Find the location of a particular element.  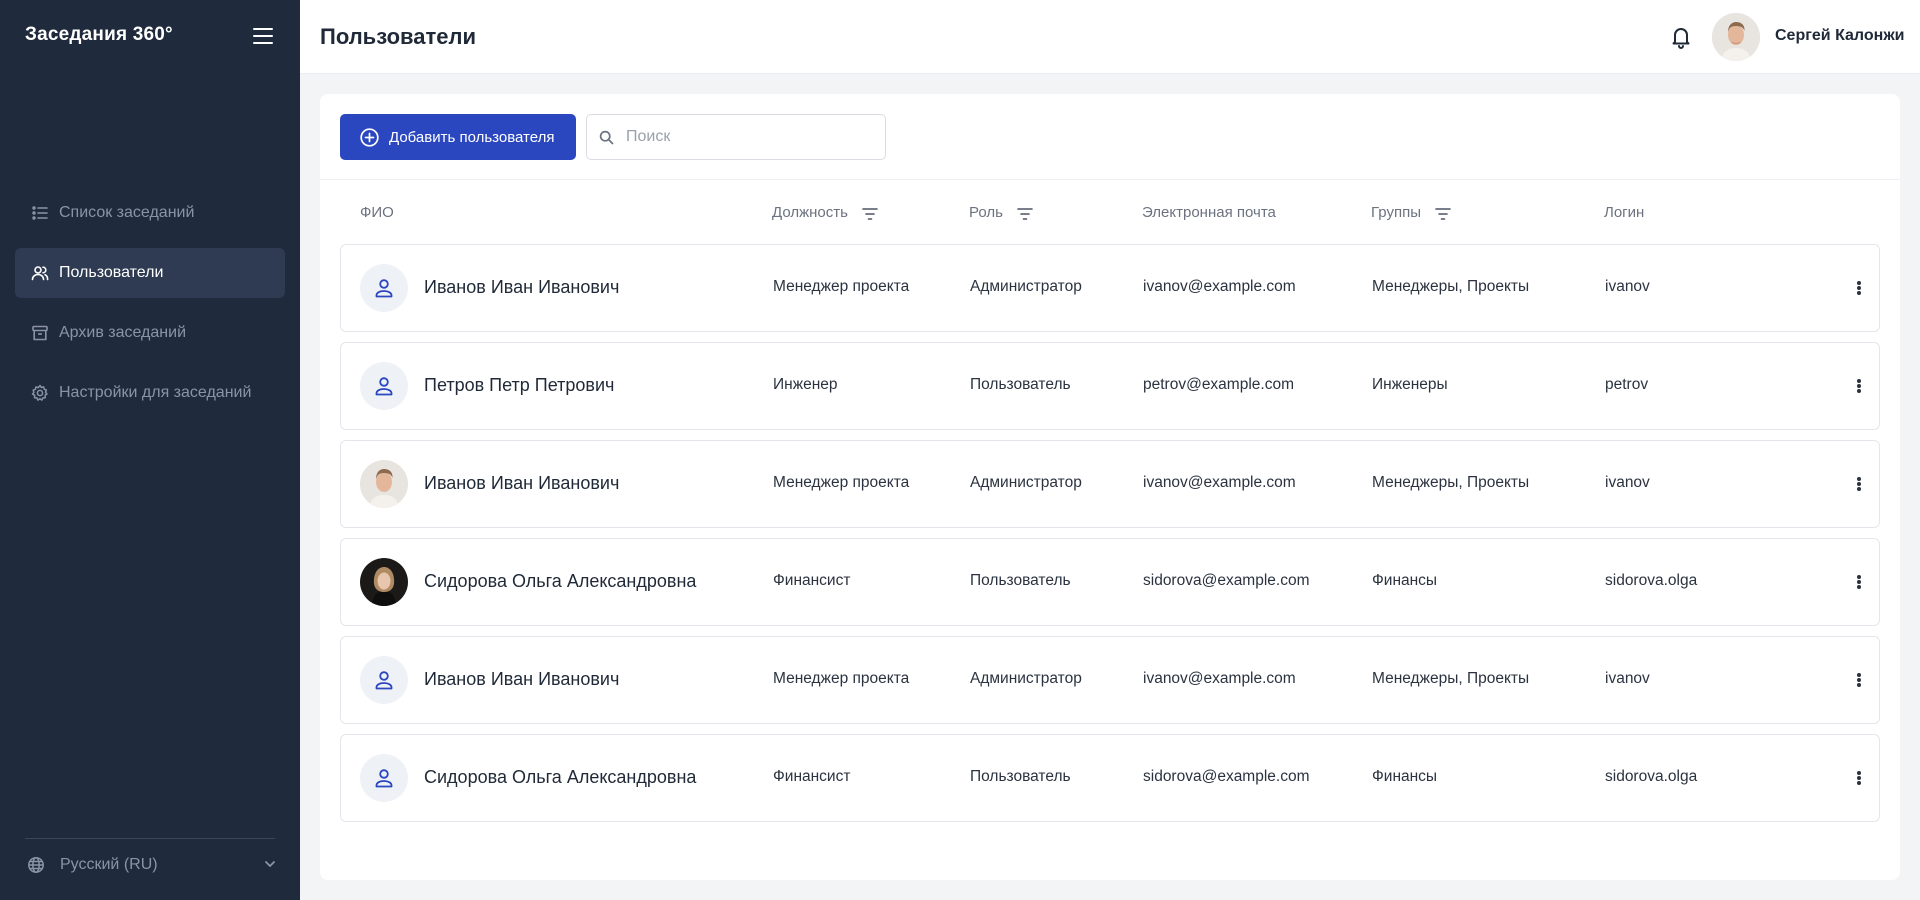

sidebar-item-settings: Настройки для заседаний is located at coordinates (150, 393).